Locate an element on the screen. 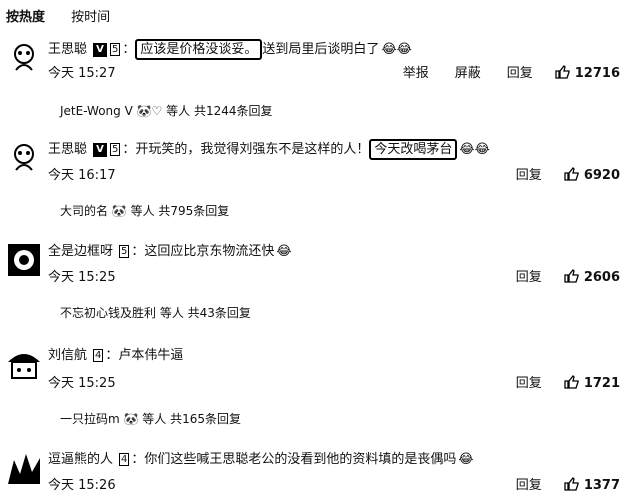  reply-summary: 不忘初心钱及胜利 等人 共43条回复 is located at coordinates (155, 312).